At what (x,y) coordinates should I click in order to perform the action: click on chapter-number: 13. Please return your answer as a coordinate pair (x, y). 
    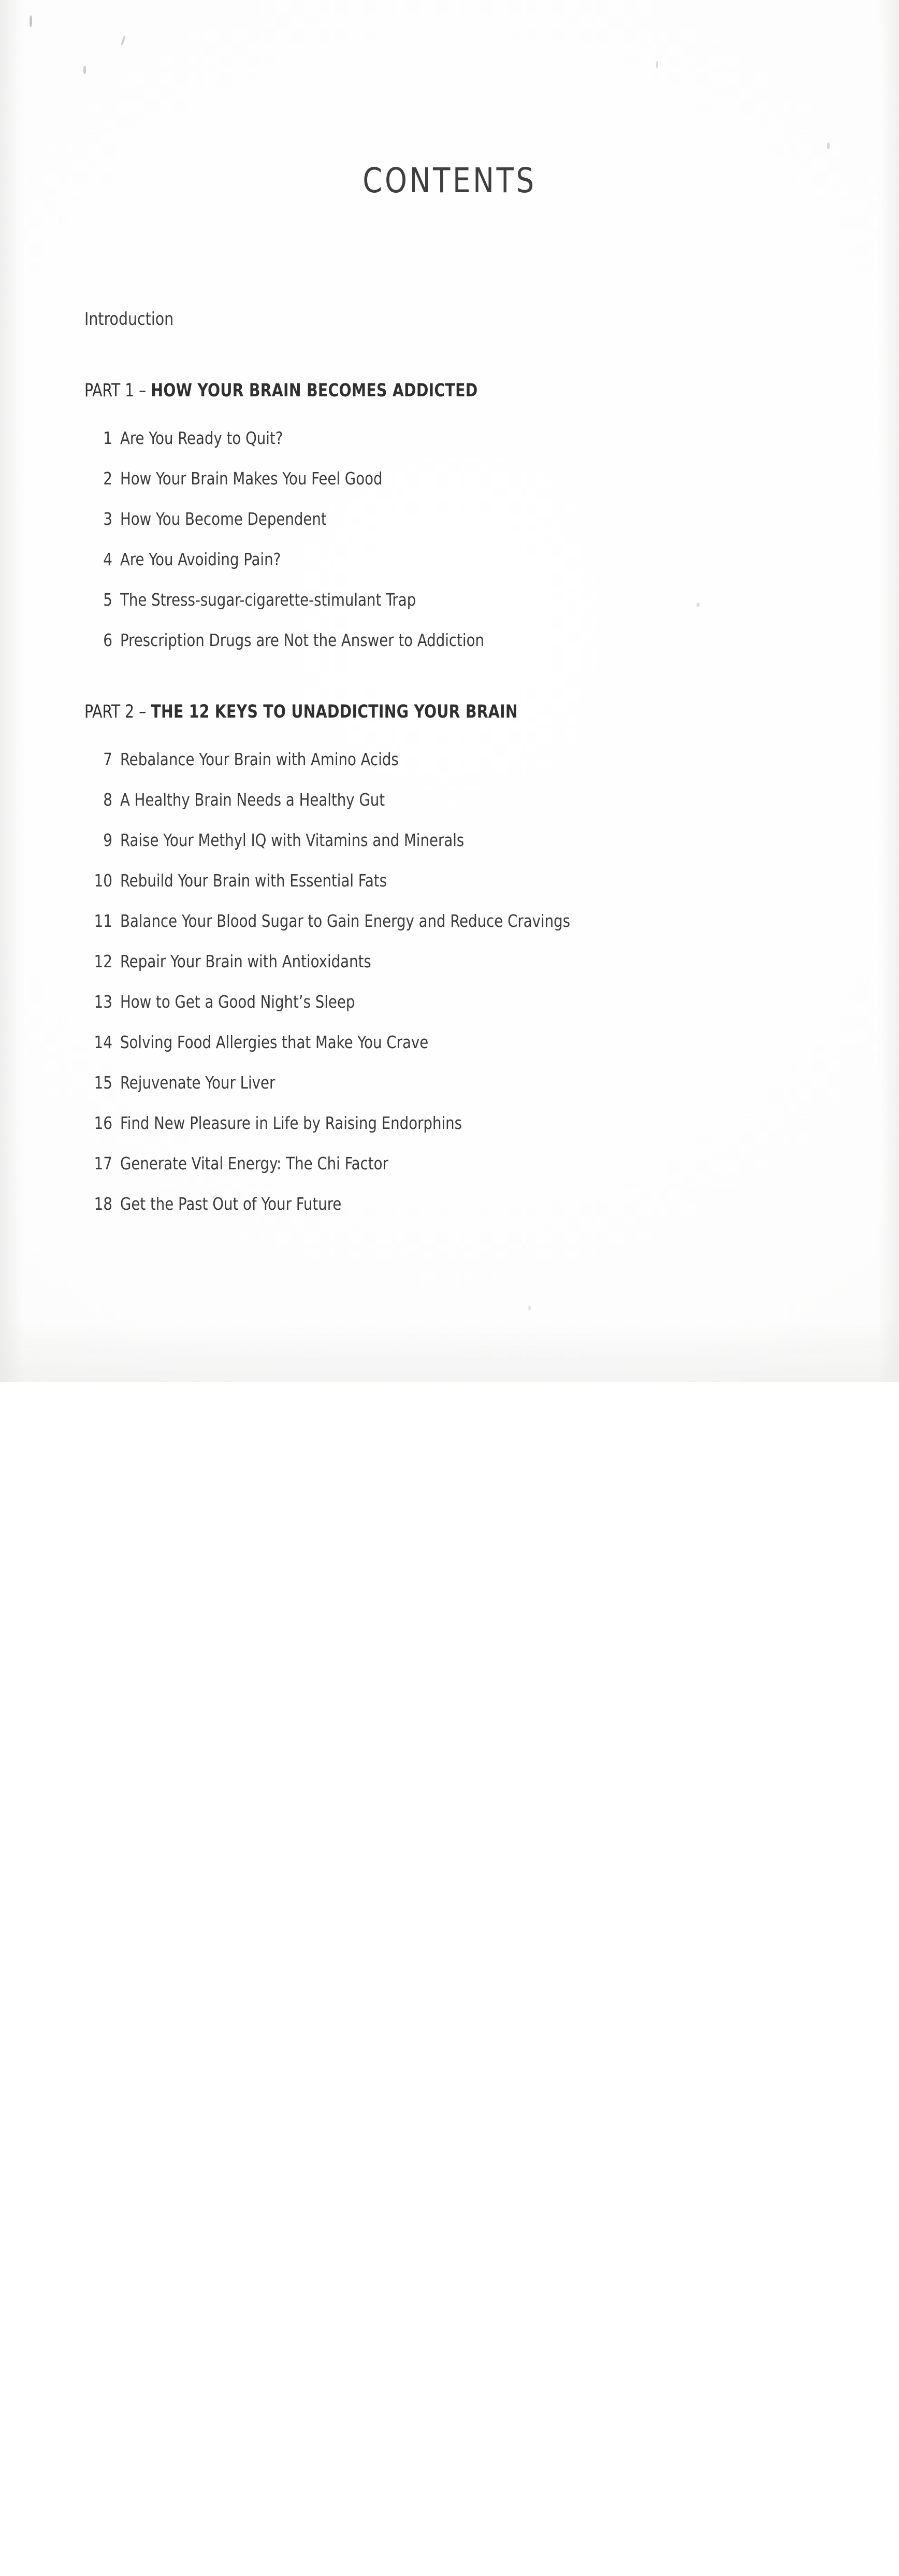
    Looking at the image, I should click on (103, 1002).